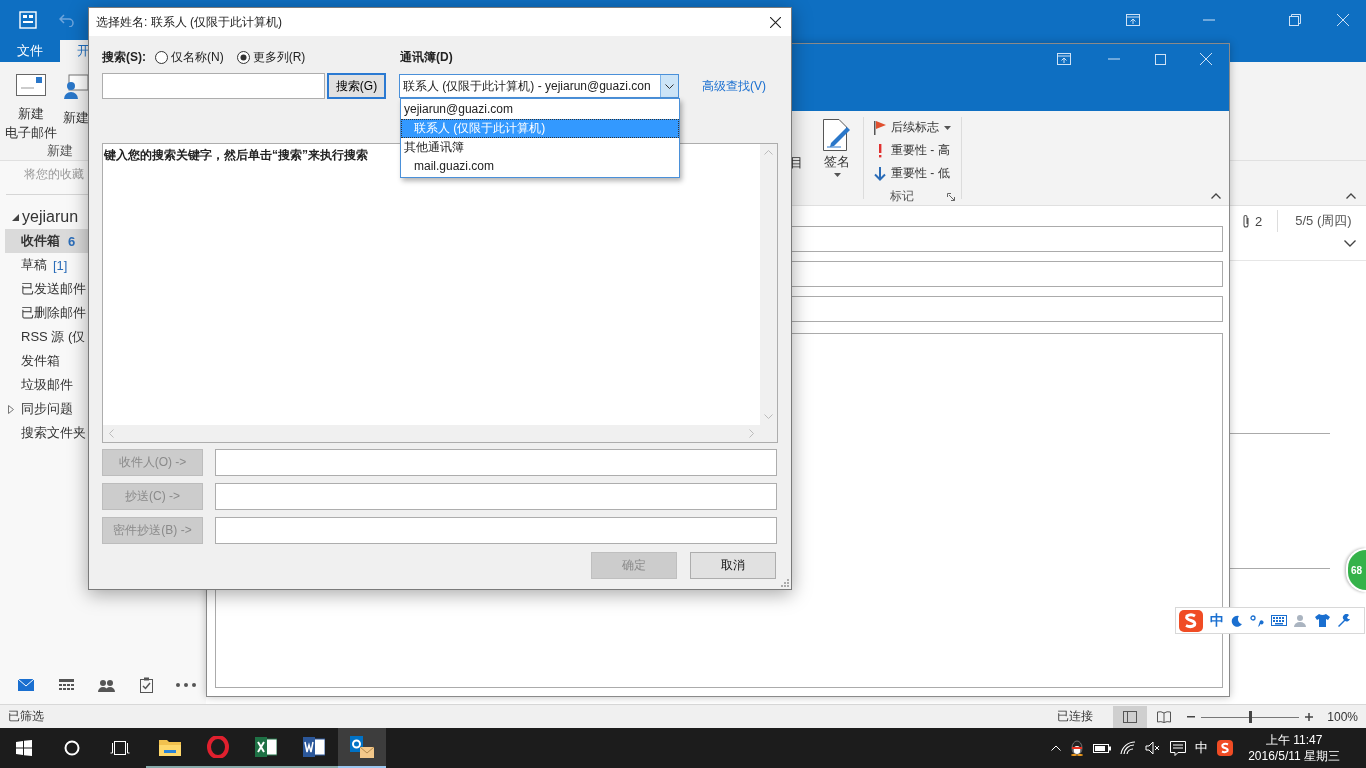 This screenshot has width=1366, height=768. What do you see at coordinates (235, 155) in the screenshot?
I see `search-hint: 键入您的搜索关键字，然后单击“搜索”来执行搜索` at bounding box center [235, 155].